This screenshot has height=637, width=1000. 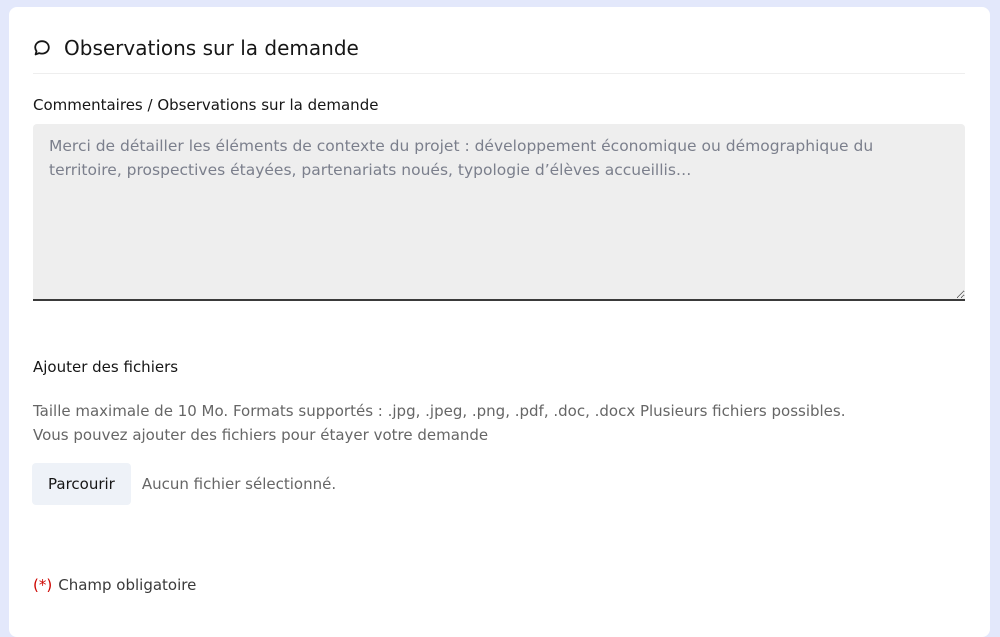 What do you see at coordinates (106, 367) in the screenshot?
I see `upload-label: Ajouter des fichiers` at bounding box center [106, 367].